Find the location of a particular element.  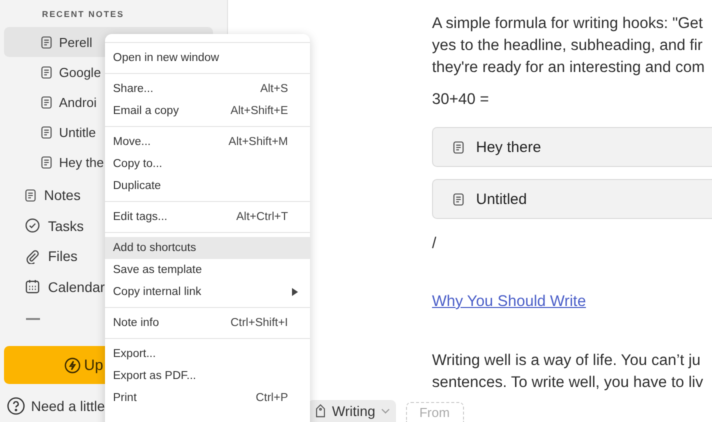

menu-item-label: Copy internal link is located at coordinates (157, 292).